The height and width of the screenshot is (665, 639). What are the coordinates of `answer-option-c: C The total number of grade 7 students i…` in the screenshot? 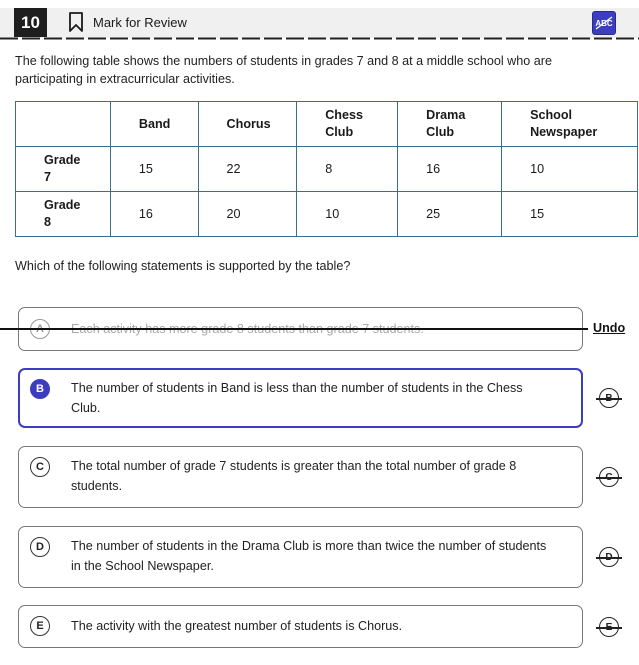 It's located at (300, 477).